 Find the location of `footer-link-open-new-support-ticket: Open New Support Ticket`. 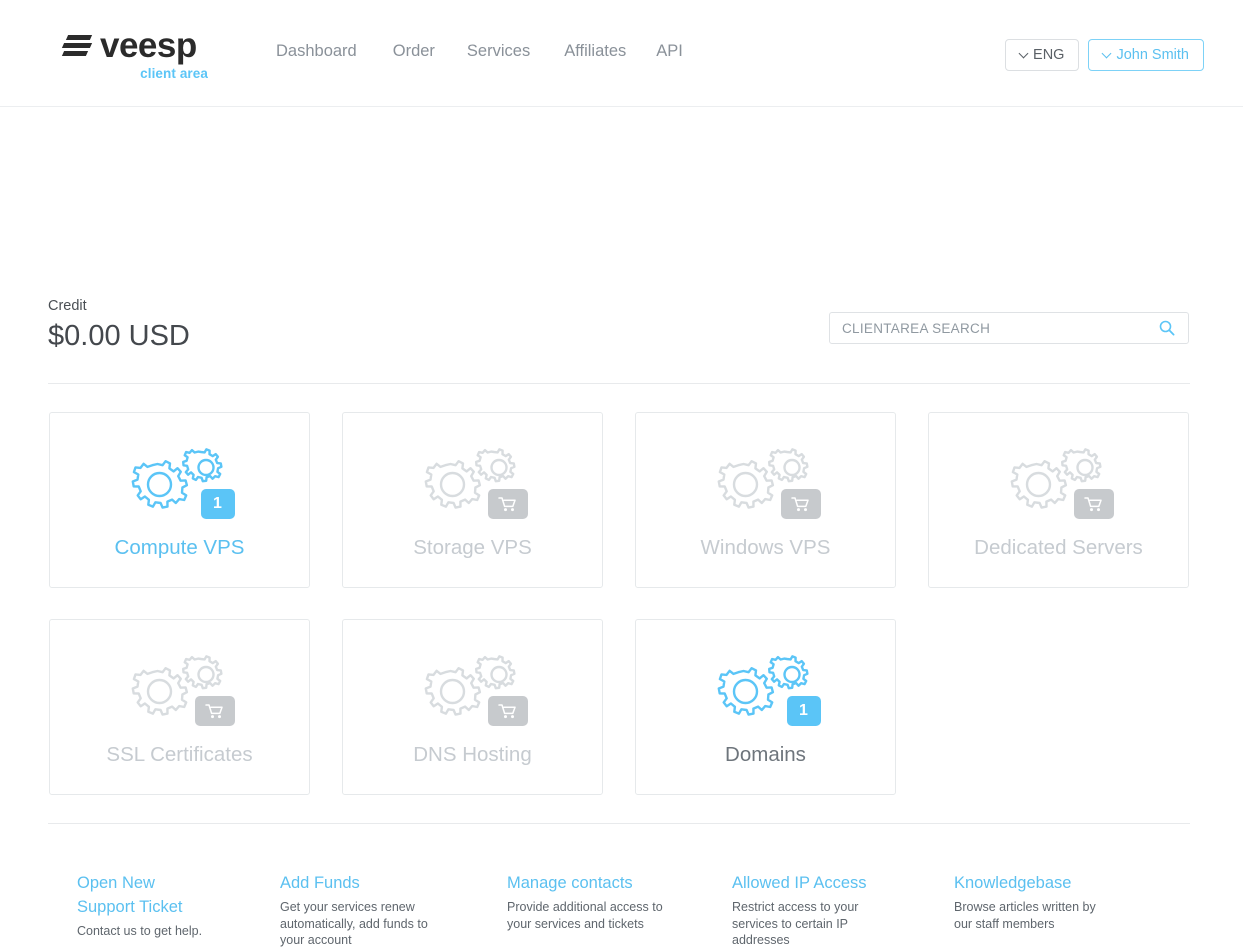

footer-link-open-new-support-ticket: Open New Support Ticket is located at coordinates (146, 895).